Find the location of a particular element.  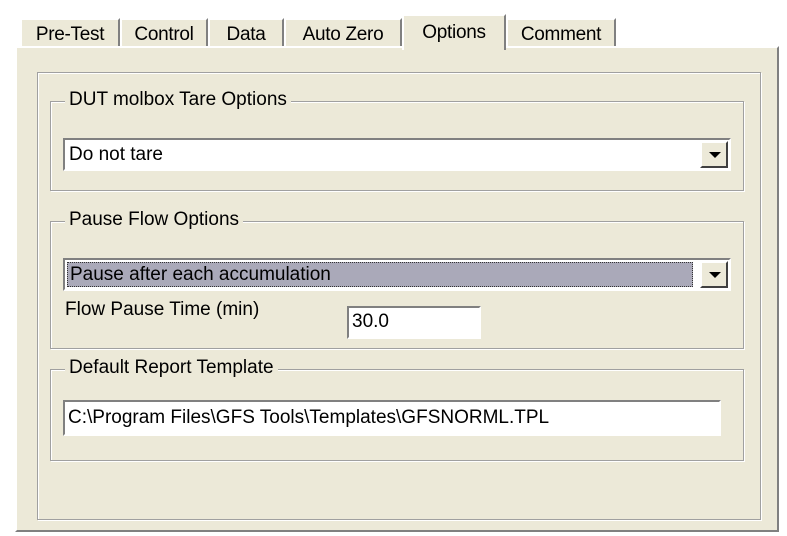

pause-options-legend: Pause Flow Options is located at coordinates (154, 220).